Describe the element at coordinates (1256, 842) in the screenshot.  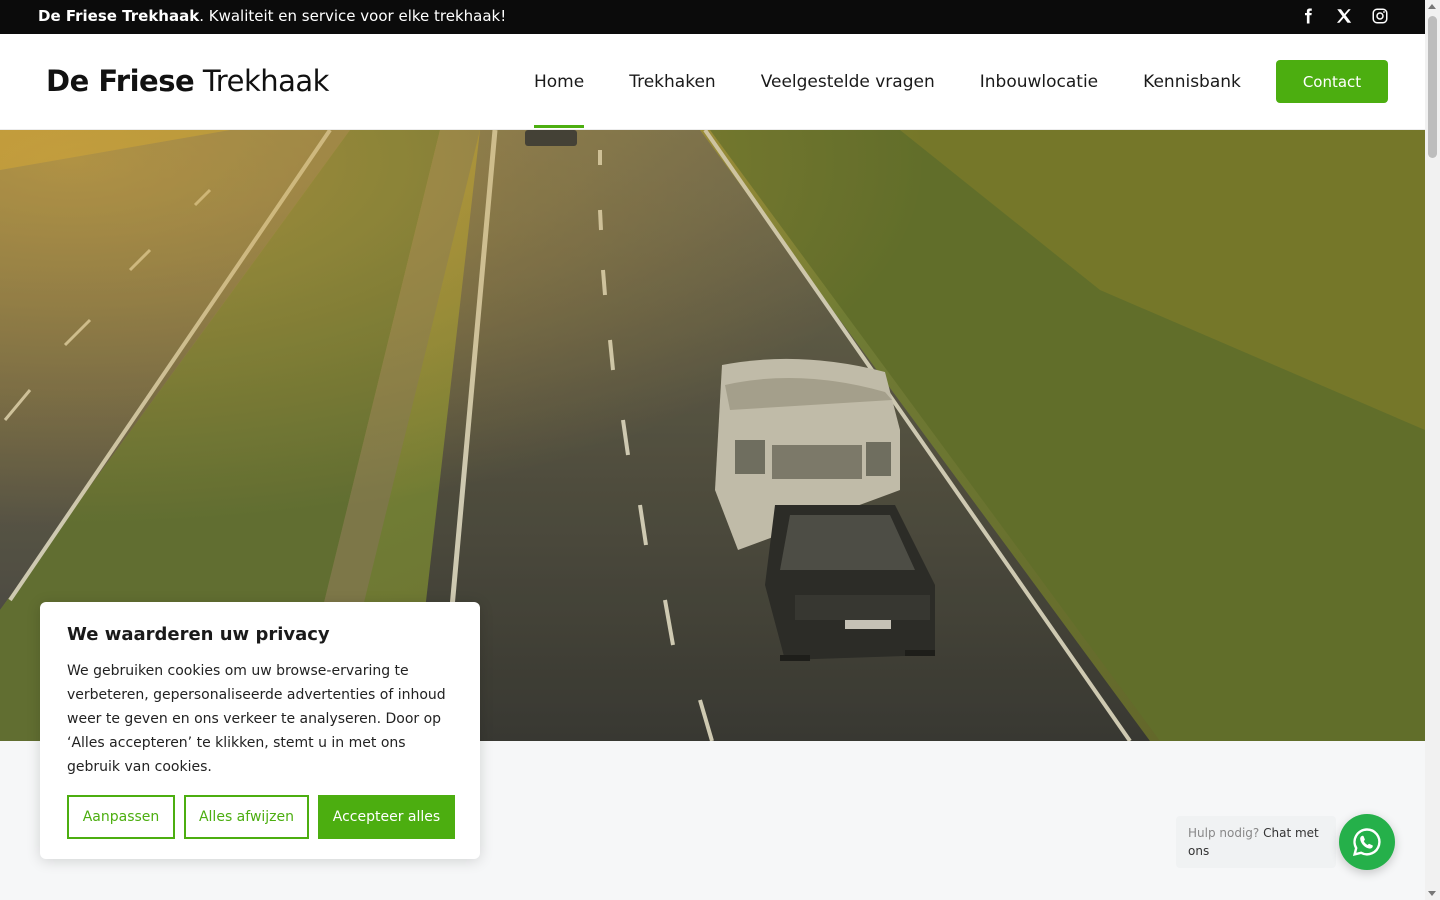
I see `chat-hint: Hulp nodig? Chat met ons` at that location.